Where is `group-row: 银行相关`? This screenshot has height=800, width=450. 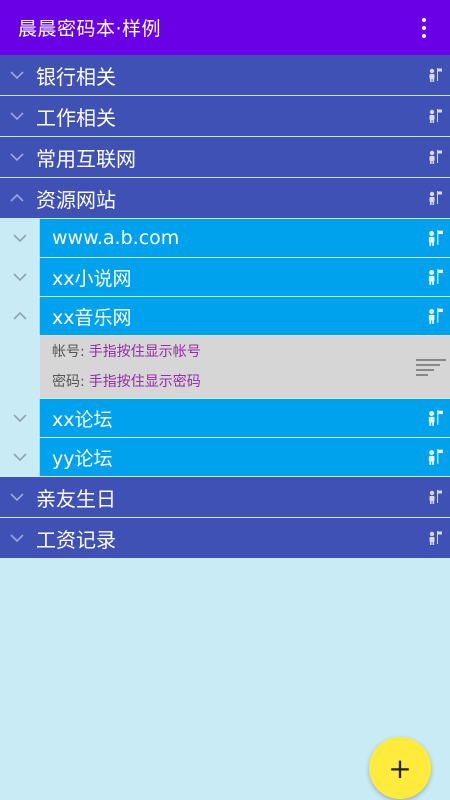 group-row: 银行相关 is located at coordinates (225, 75).